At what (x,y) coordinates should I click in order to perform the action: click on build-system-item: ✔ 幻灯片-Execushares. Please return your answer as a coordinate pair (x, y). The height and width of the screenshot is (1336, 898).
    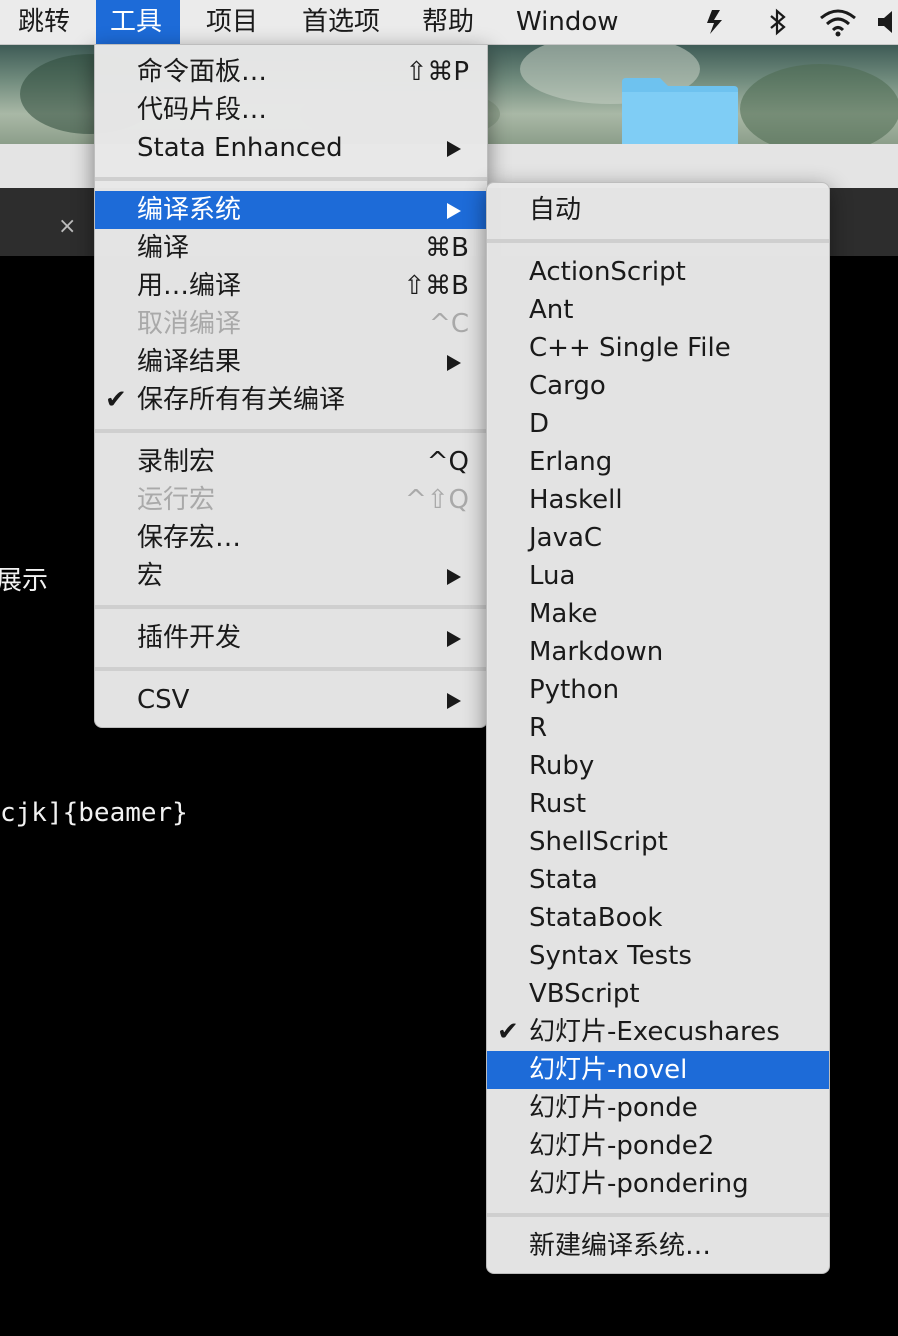
    Looking at the image, I should click on (658, 1032).